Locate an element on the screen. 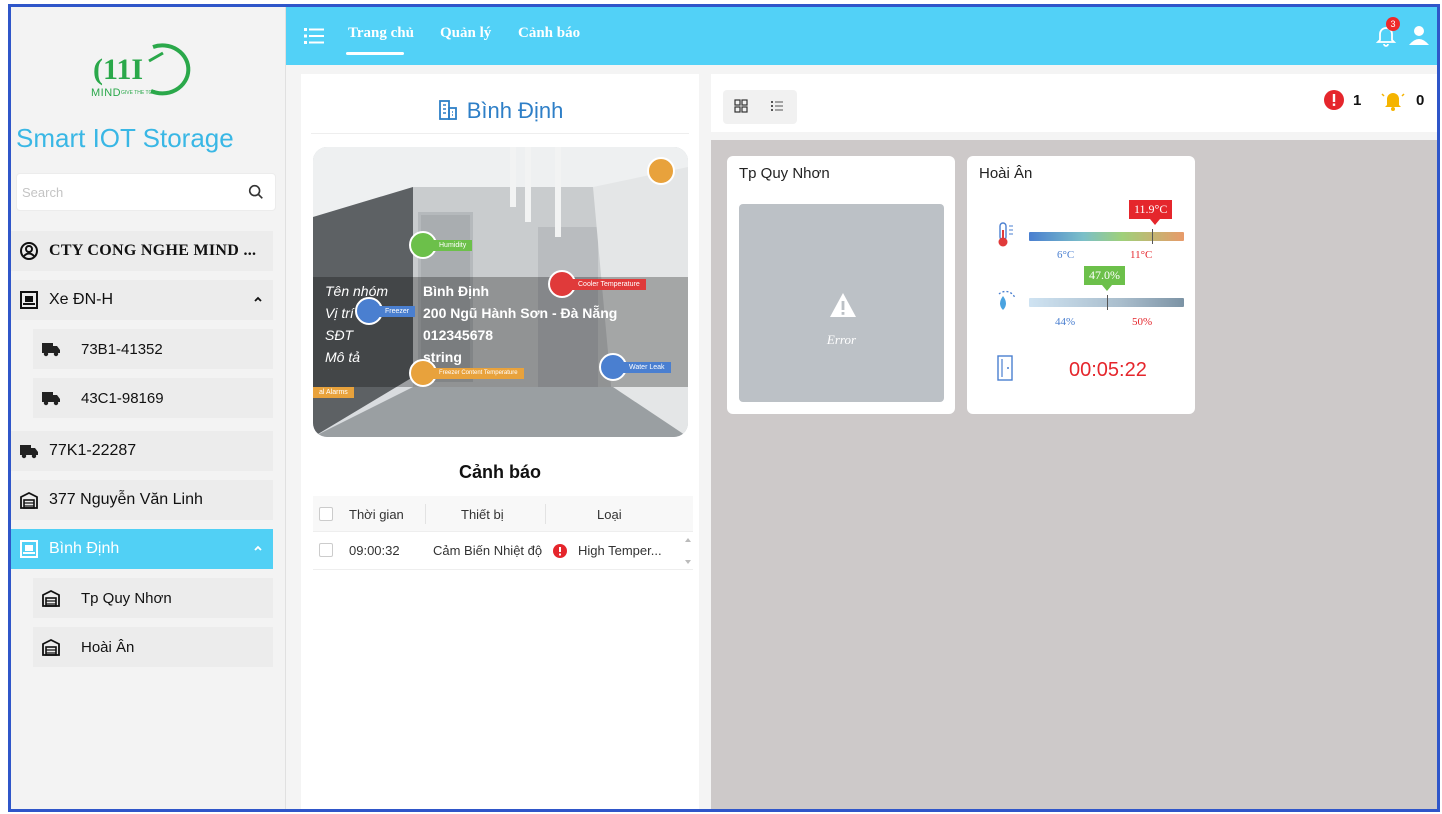  door-sensor-icon is located at coordinates (661, 171).